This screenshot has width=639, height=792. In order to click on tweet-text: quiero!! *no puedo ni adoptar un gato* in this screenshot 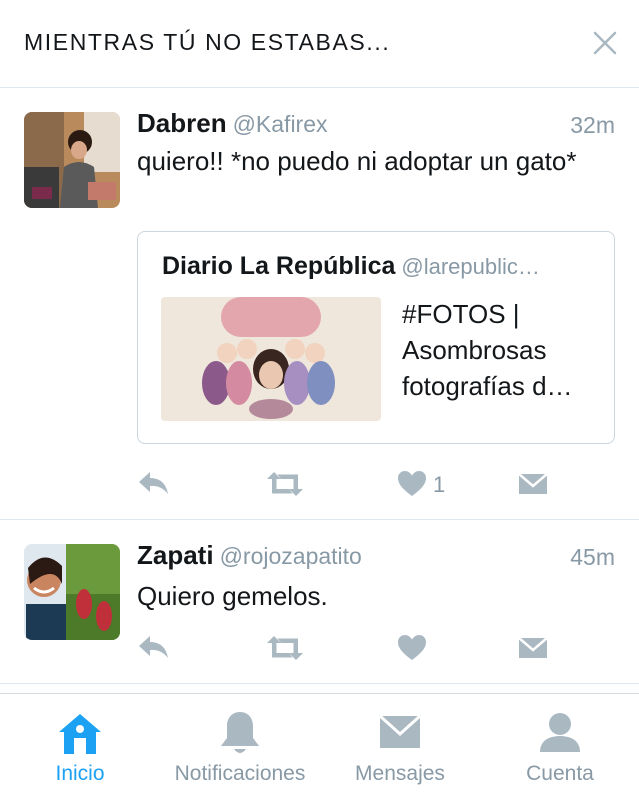, I will do `click(357, 161)`.